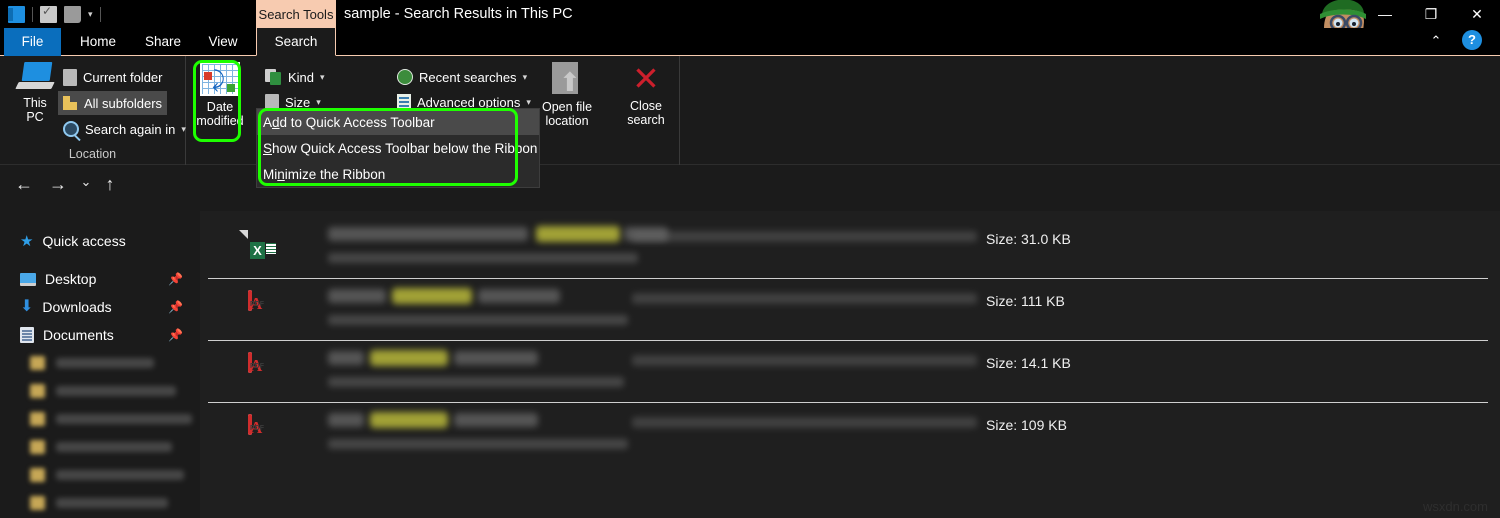 Image resolution: width=1500 pixels, height=518 pixels. Describe the element at coordinates (27, 306) in the screenshot. I see `download-icon: ⬇` at that location.